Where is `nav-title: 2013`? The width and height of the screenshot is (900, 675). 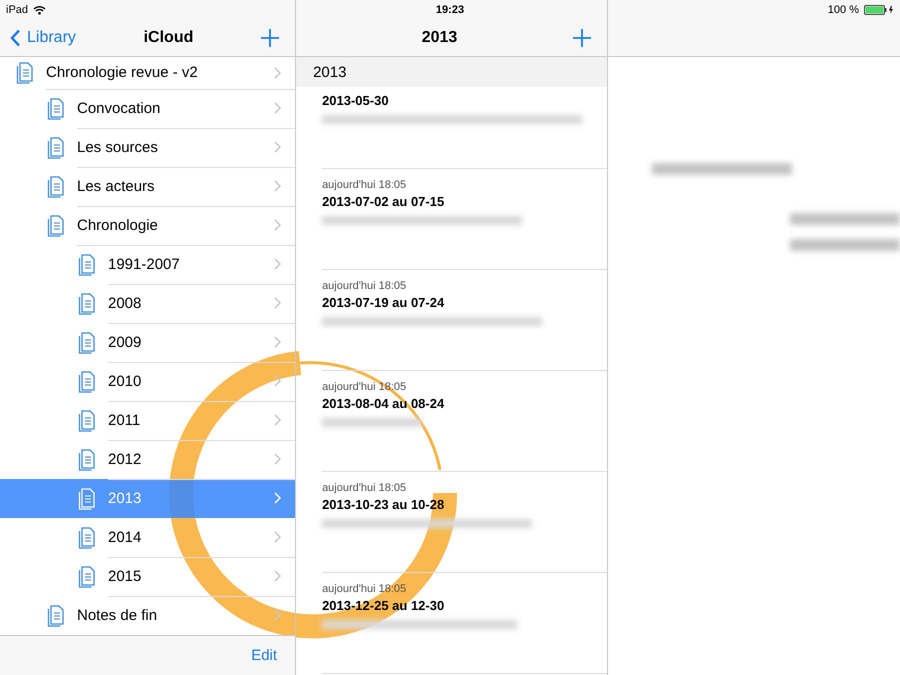 nav-title: 2013 is located at coordinates (440, 38).